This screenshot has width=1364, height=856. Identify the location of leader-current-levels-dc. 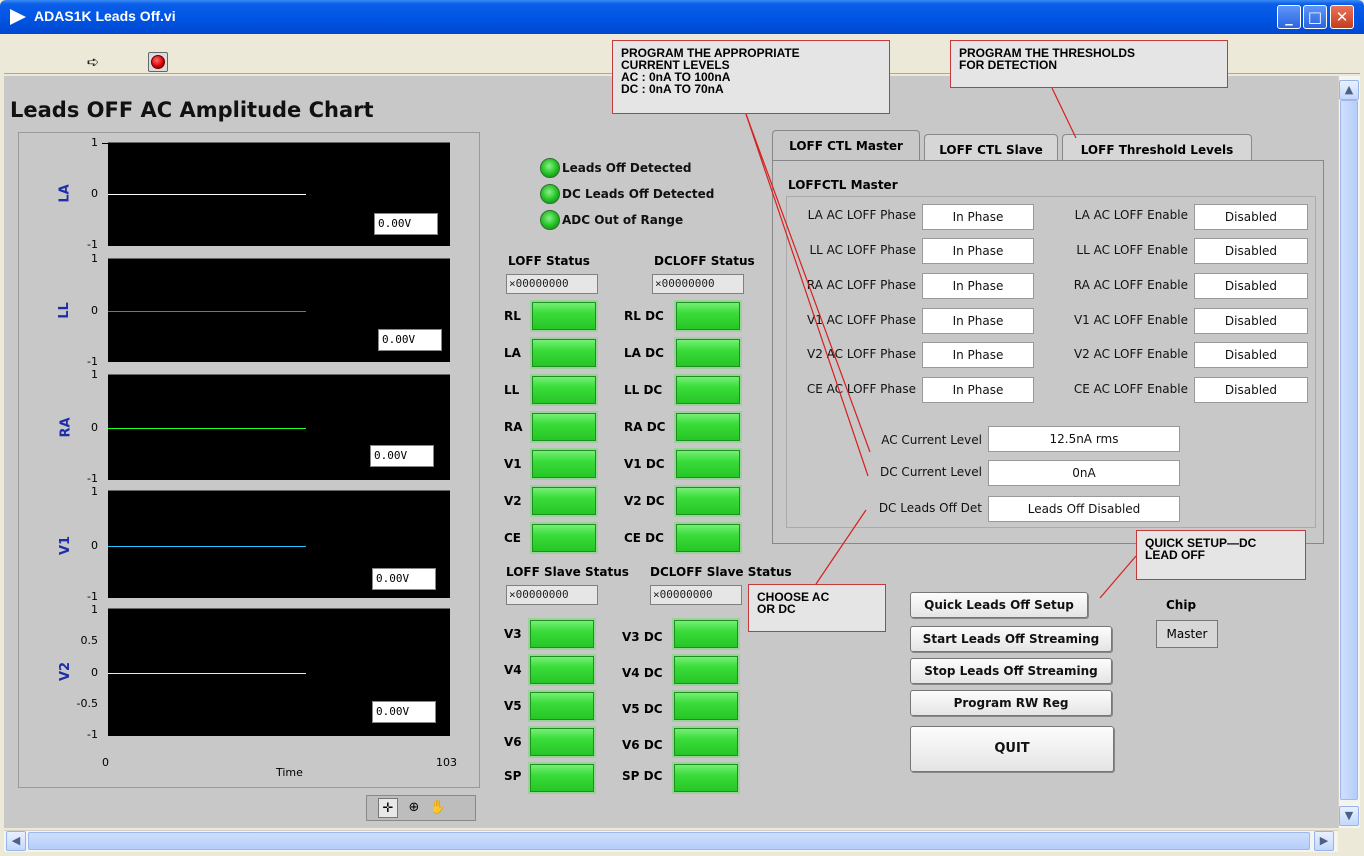
(807, 295).